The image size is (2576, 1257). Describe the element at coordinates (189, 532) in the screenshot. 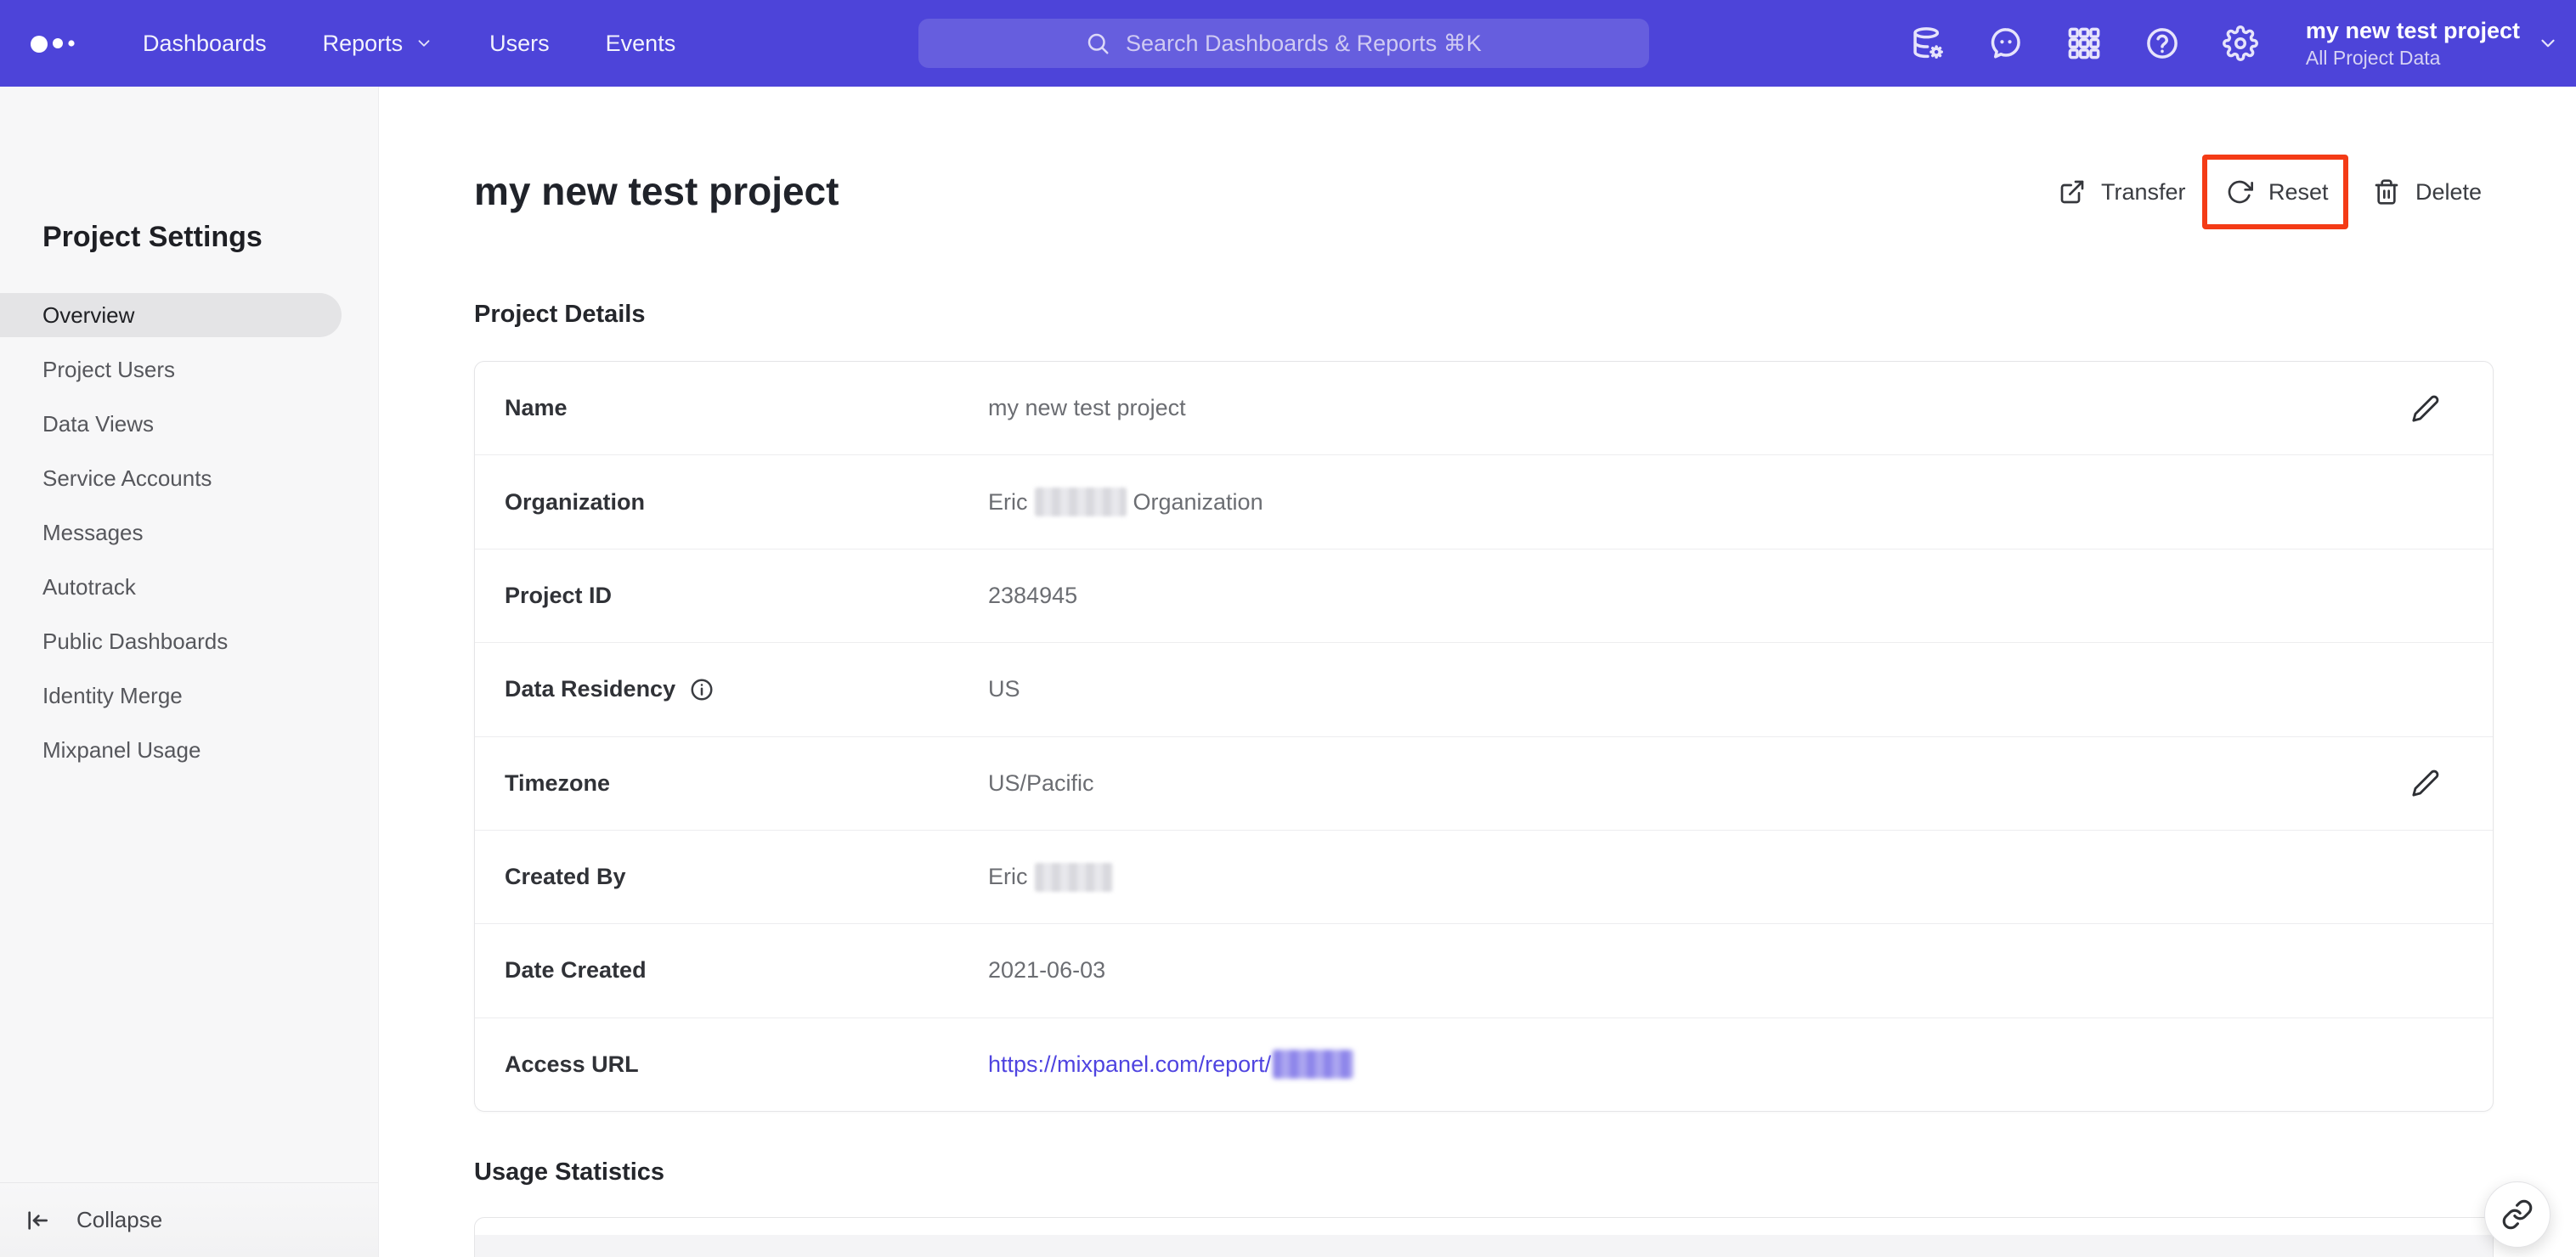

I see `sidebar-item-messages: Messages` at that location.